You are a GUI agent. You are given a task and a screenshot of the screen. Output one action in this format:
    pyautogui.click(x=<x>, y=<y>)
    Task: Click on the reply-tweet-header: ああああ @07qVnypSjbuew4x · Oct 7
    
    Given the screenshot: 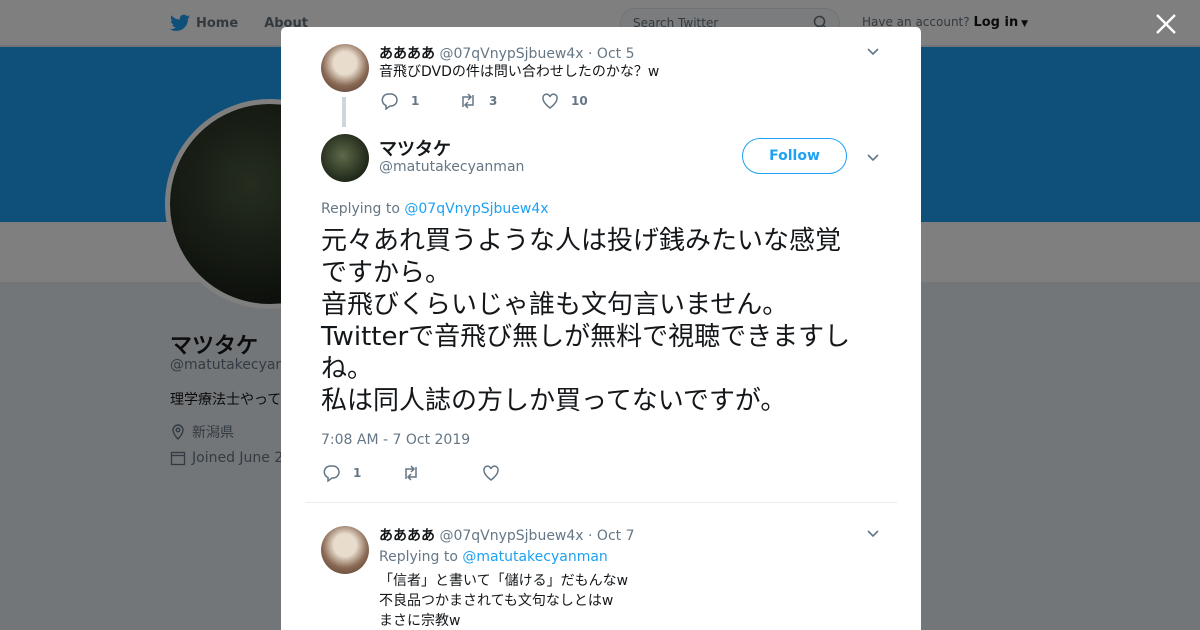 What is the action you would take?
    pyautogui.click(x=507, y=535)
    